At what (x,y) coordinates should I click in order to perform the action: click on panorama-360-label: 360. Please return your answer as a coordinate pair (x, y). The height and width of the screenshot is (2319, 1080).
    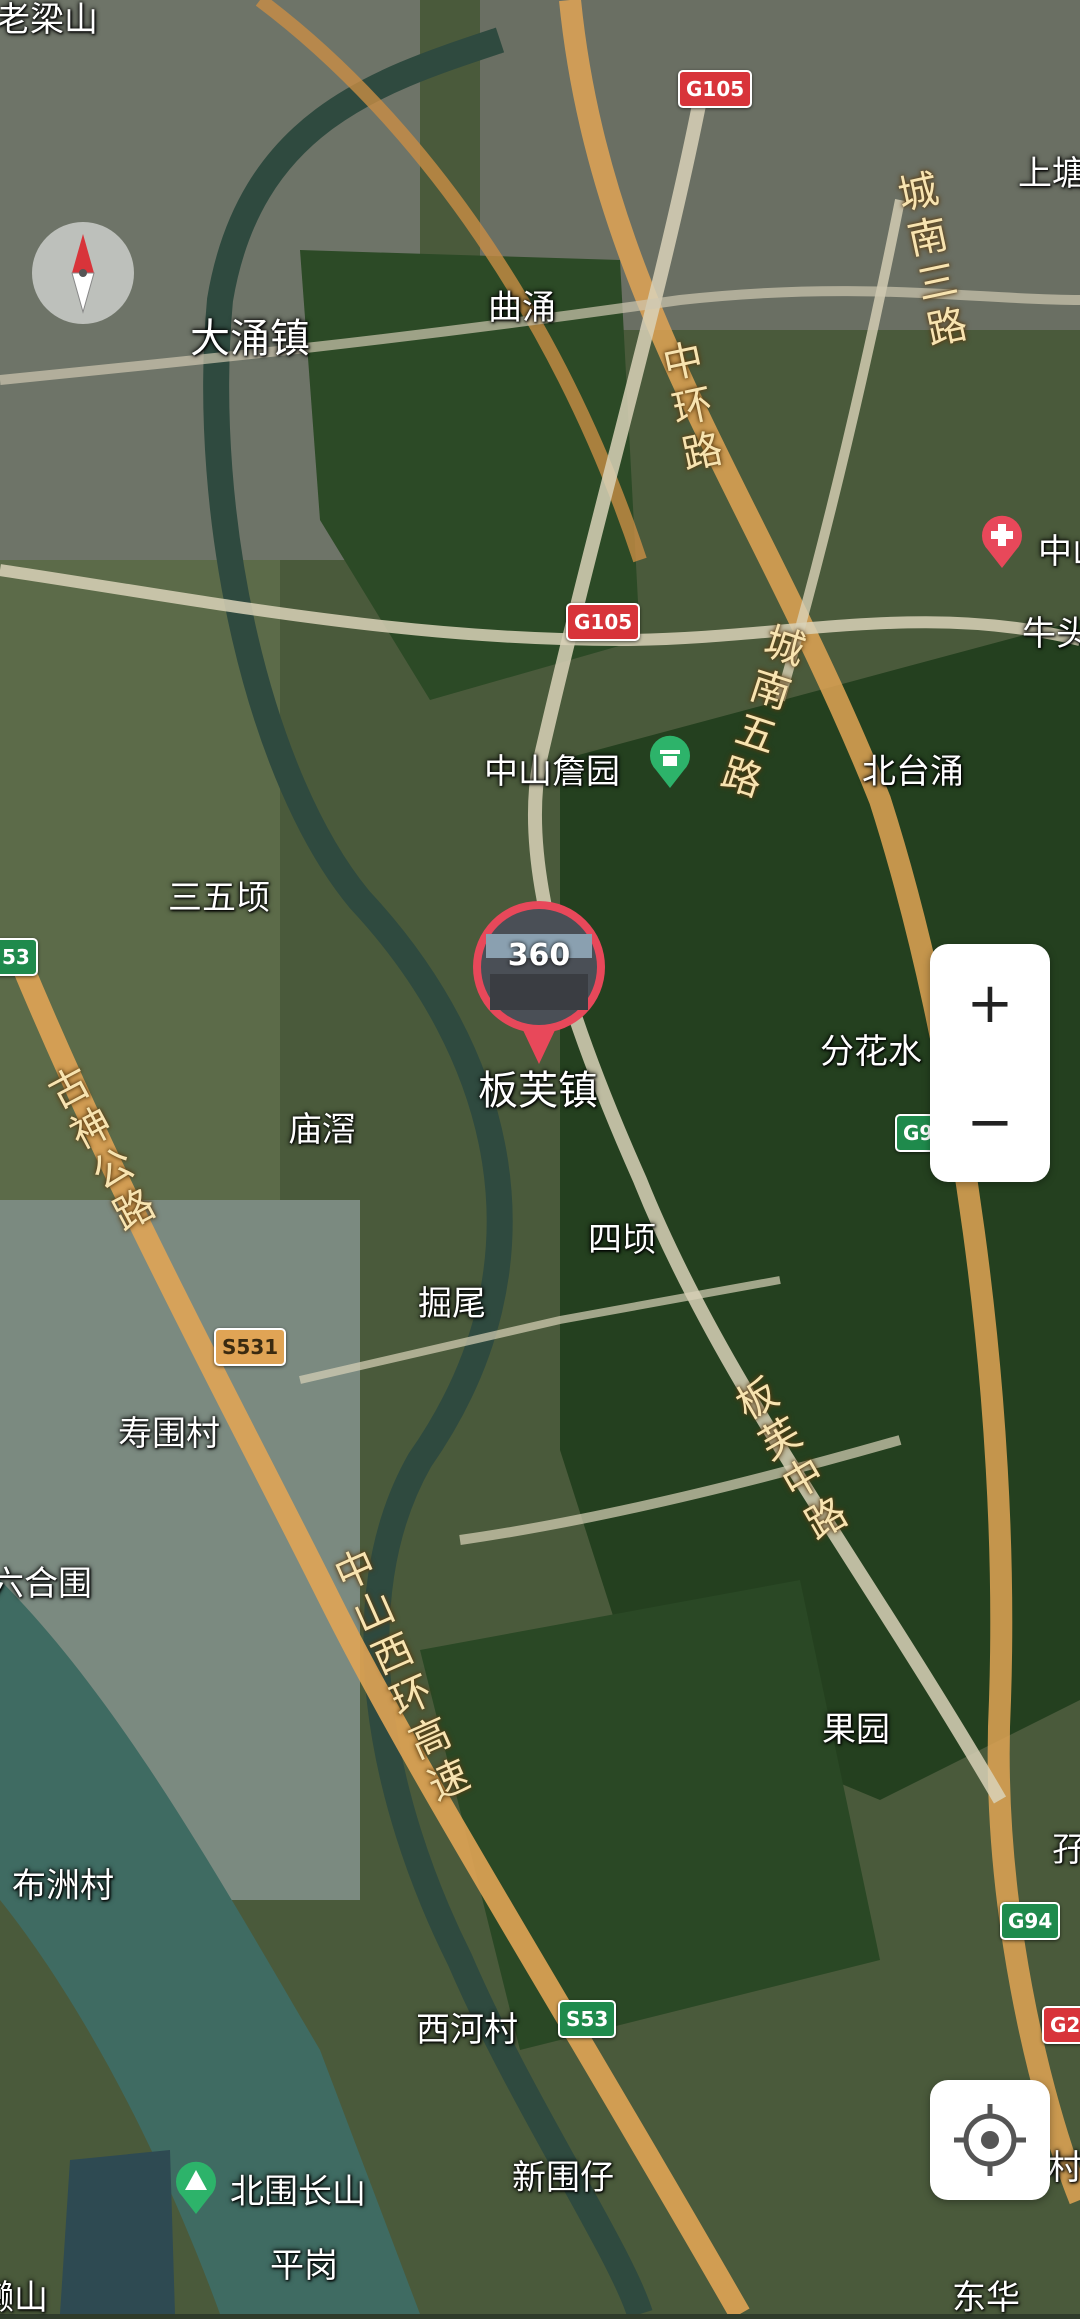
    Looking at the image, I should click on (539, 955).